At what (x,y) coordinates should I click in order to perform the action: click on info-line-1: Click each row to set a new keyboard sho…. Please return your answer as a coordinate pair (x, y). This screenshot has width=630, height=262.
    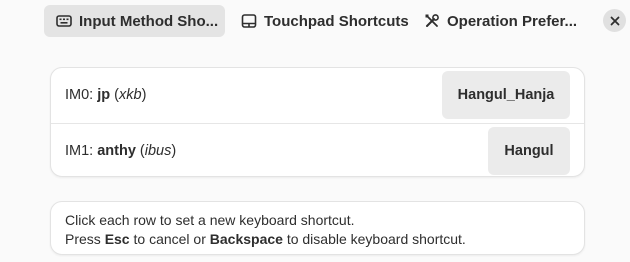
    Looking at the image, I should click on (210, 220).